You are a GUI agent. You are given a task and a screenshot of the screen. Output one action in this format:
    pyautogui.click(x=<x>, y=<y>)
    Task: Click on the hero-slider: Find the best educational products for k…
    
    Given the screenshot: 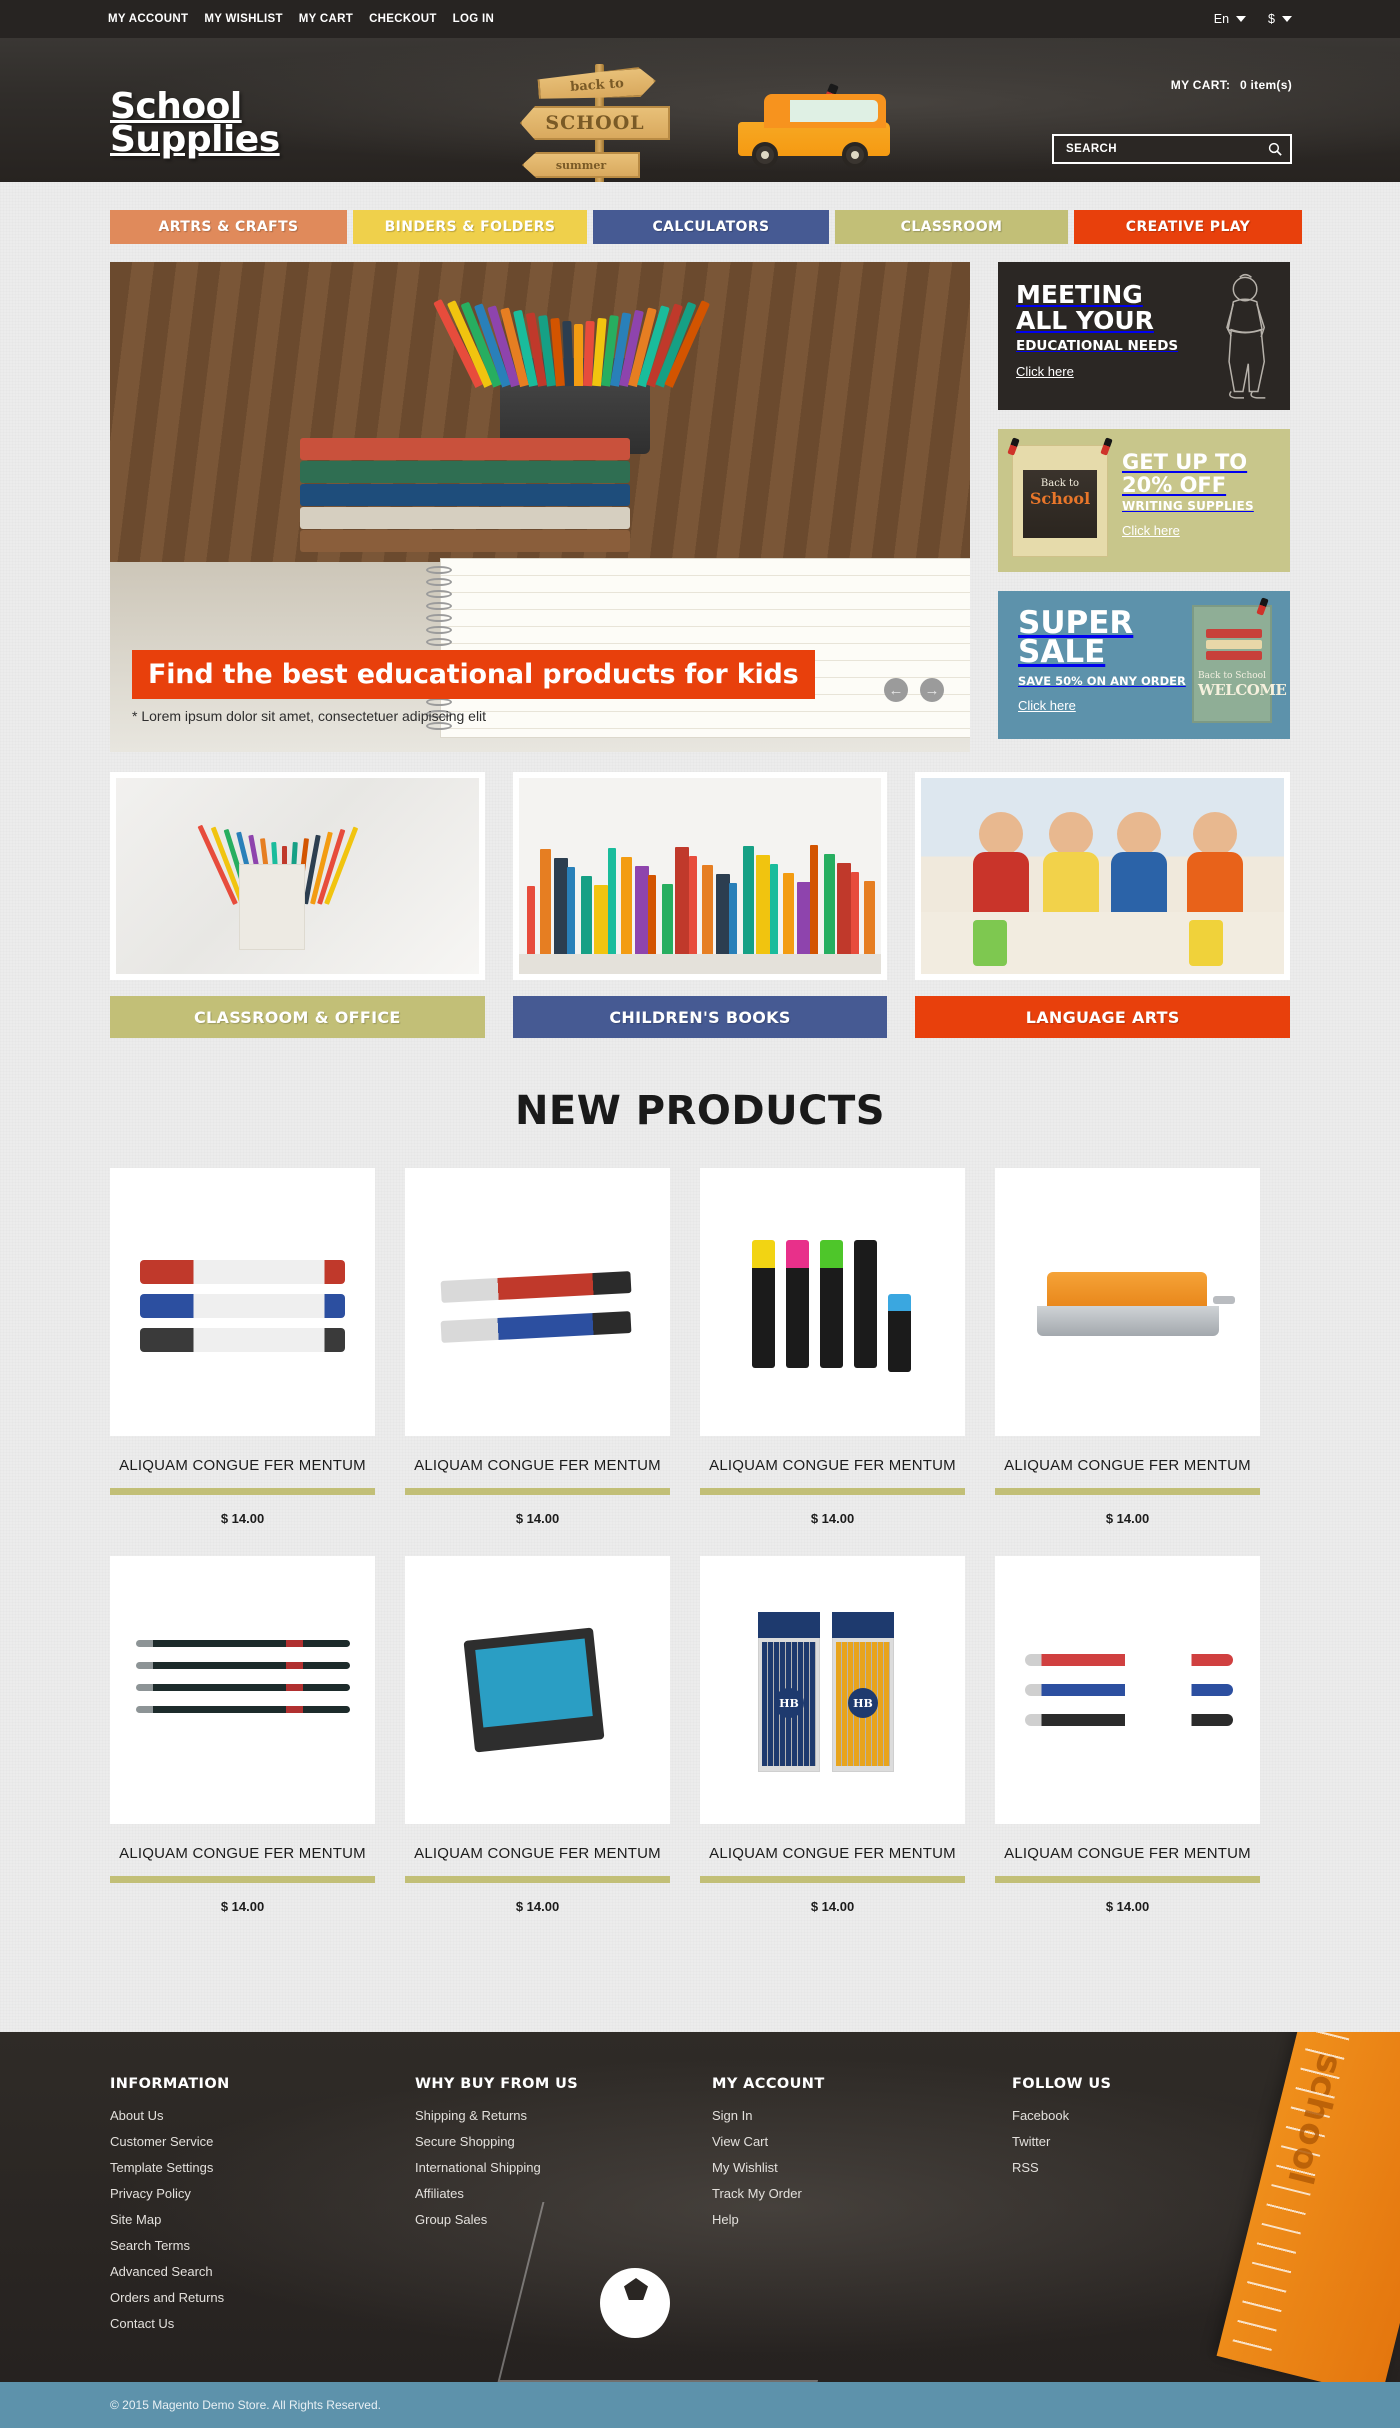 What is the action you would take?
    pyautogui.click(x=540, y=507)
    